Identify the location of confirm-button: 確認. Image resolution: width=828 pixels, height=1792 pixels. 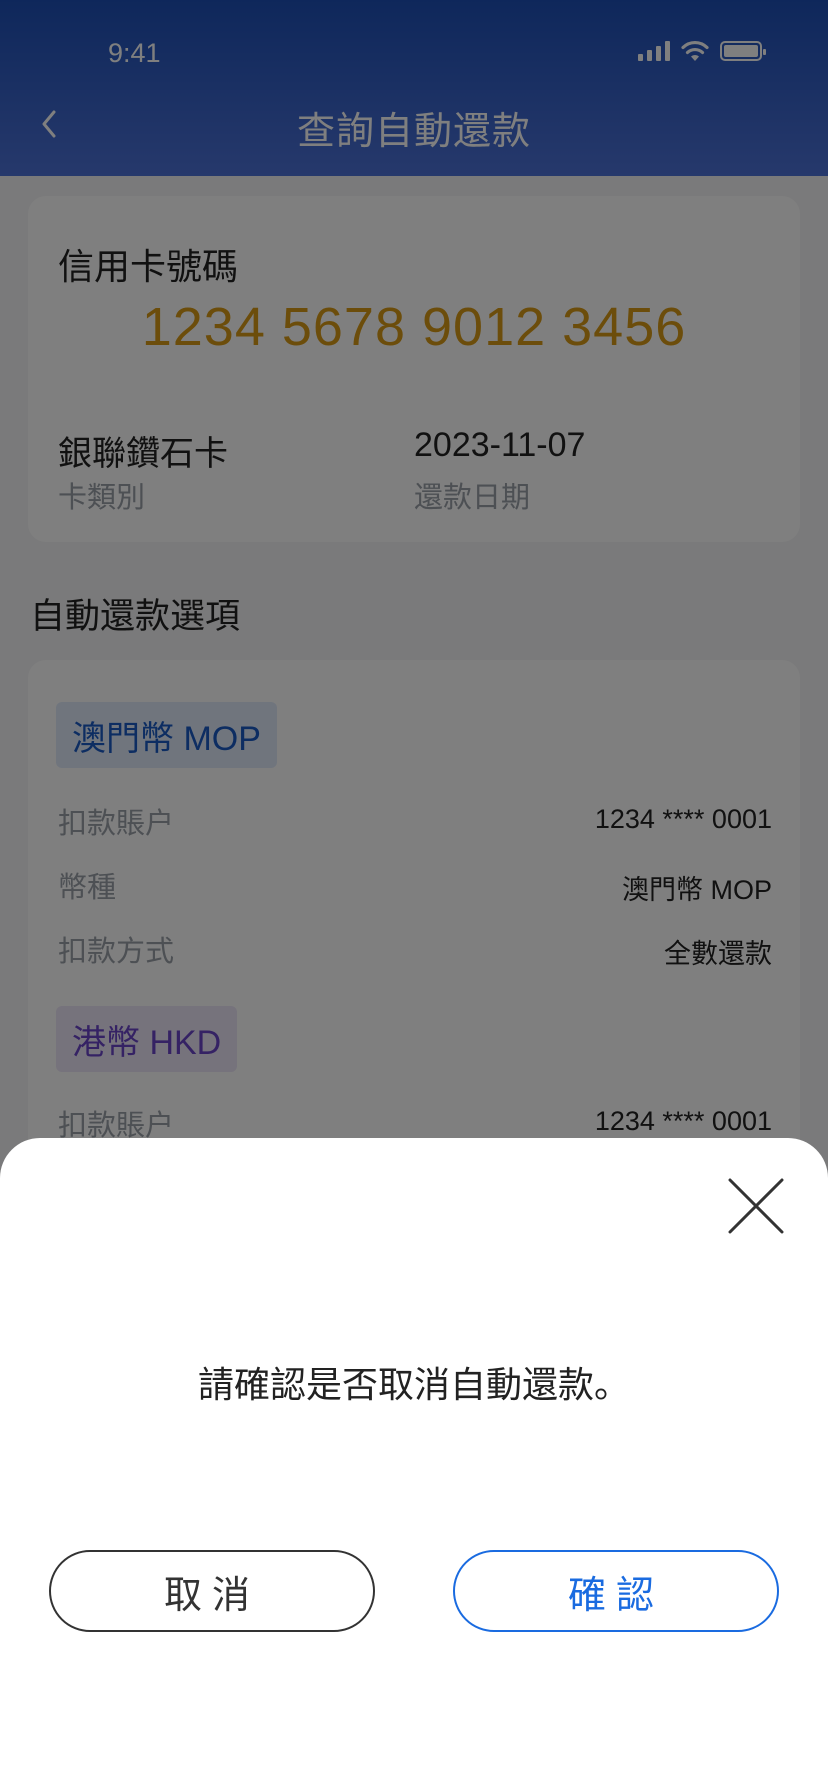
(616, 1591).